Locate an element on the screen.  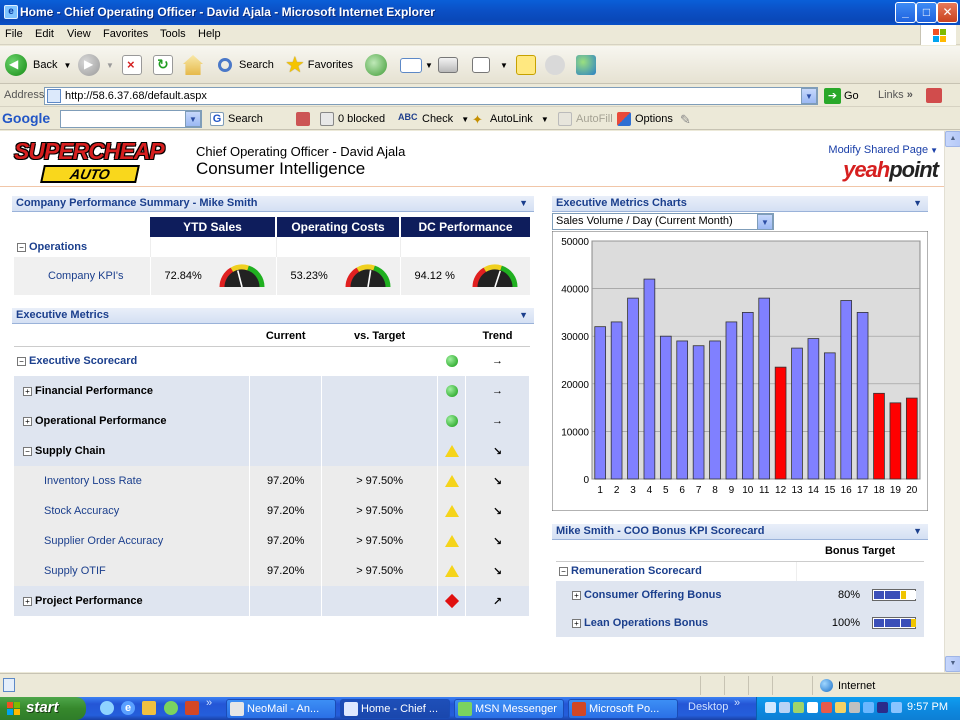
menu-view: View is located at coordinates (79, 34).